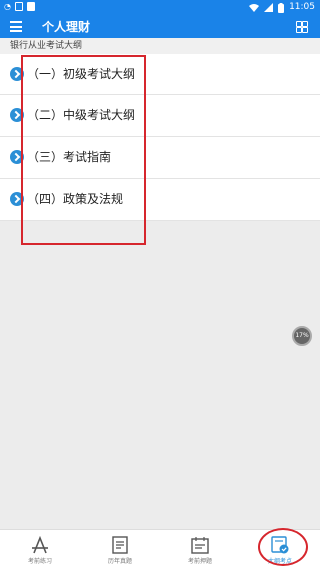 This screenshot has width=320, height=570. I want to click on nav-item-past-papers: 历年真题, so click(120, 550).